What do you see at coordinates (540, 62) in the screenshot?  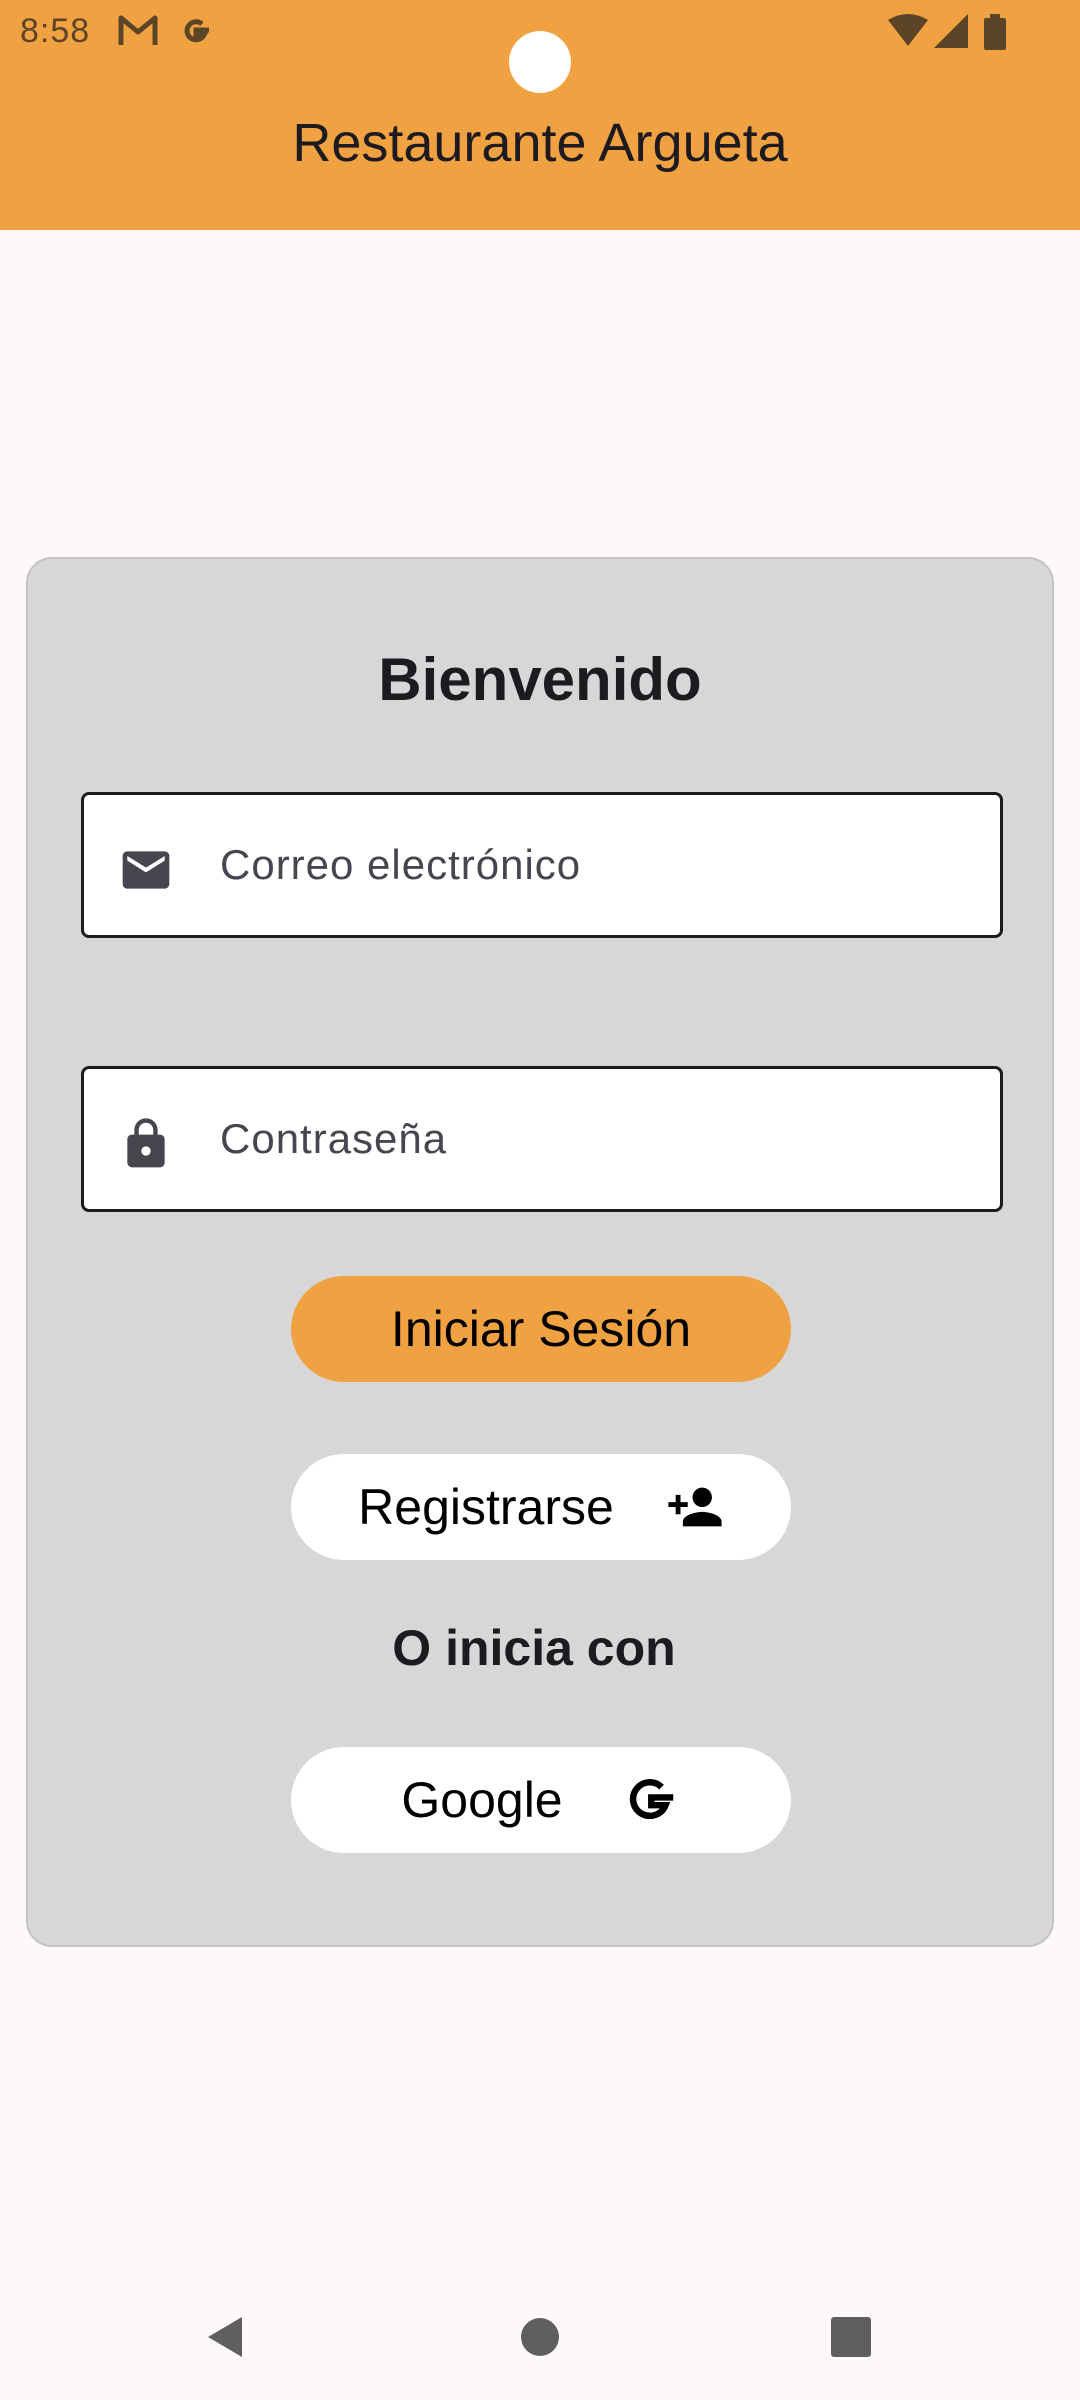 I see `camera-cutout` at bounding box center [540, 62].